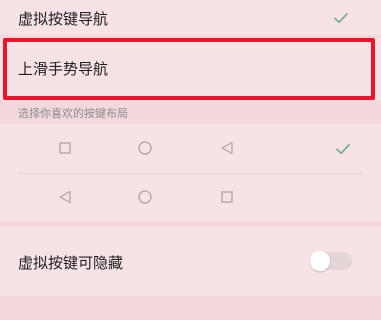 The image size is (381, 320). I want to click on virtual-keys-nav-label: 虚拟按键导航, so click(63, 19).